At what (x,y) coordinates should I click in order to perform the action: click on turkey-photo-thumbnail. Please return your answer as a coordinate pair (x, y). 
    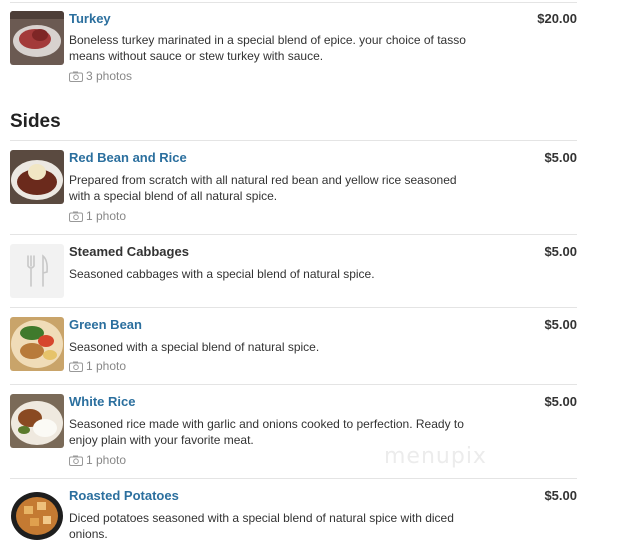
    Looking at the image, I should click on (37, 38).